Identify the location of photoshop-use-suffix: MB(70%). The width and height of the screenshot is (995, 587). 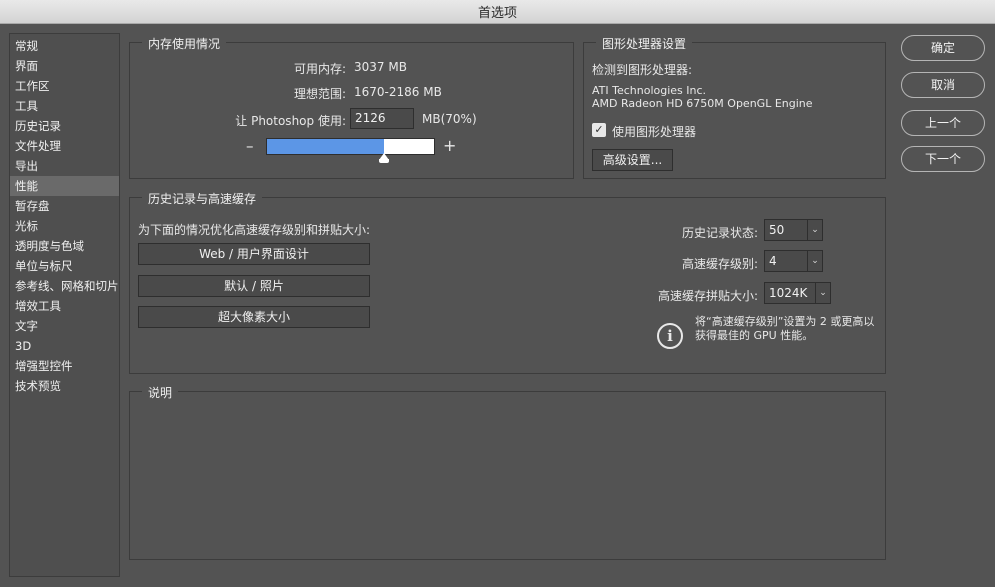
(449, 119).